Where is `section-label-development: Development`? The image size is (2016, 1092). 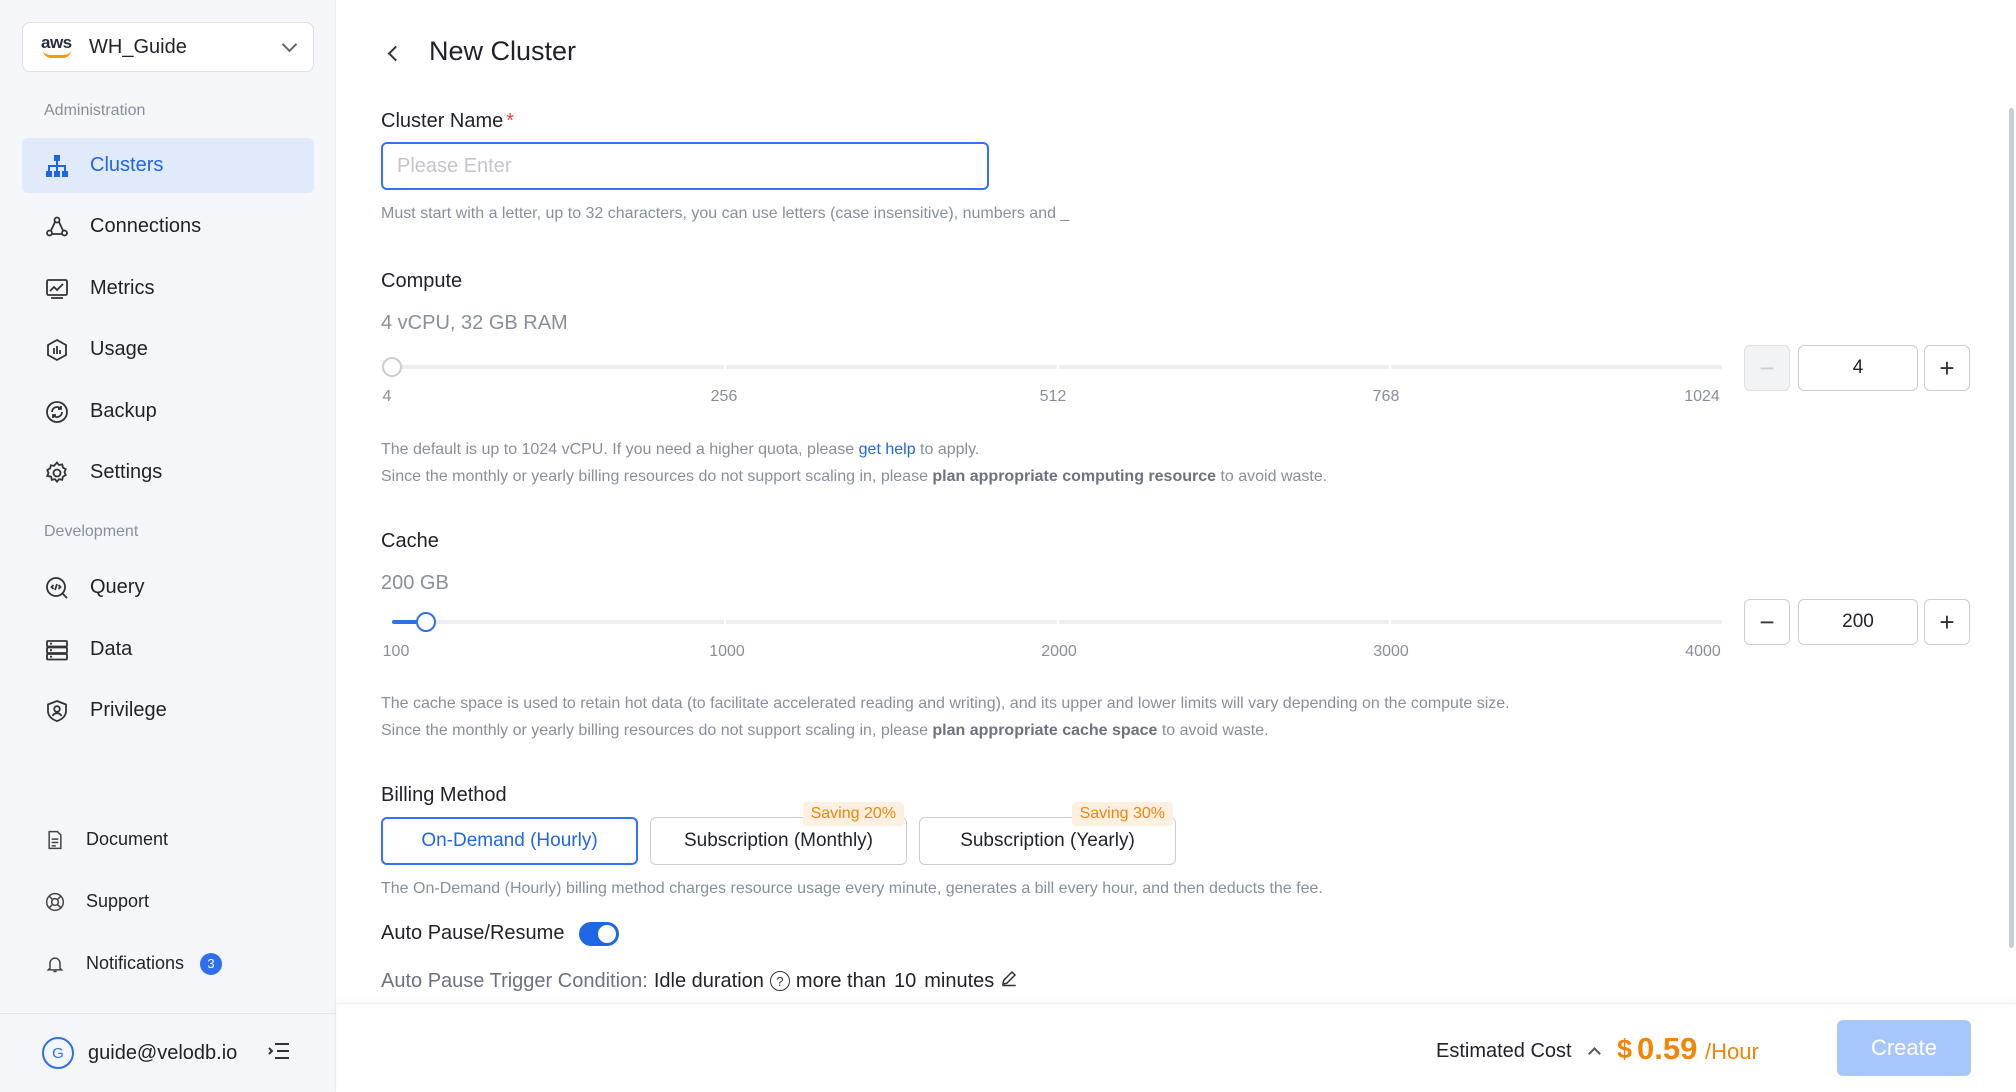 section-label-development: Development is located at coordinates (91, 531).